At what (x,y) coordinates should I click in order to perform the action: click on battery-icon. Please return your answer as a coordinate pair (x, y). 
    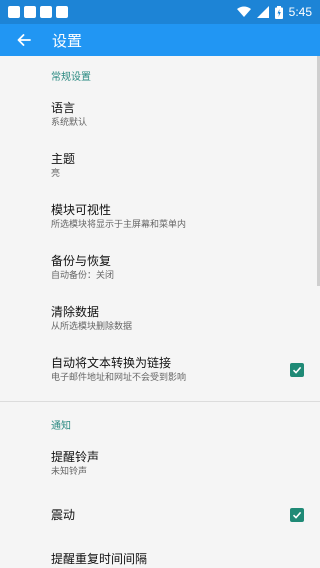
    Looking at the image, I should click on (278, 12).